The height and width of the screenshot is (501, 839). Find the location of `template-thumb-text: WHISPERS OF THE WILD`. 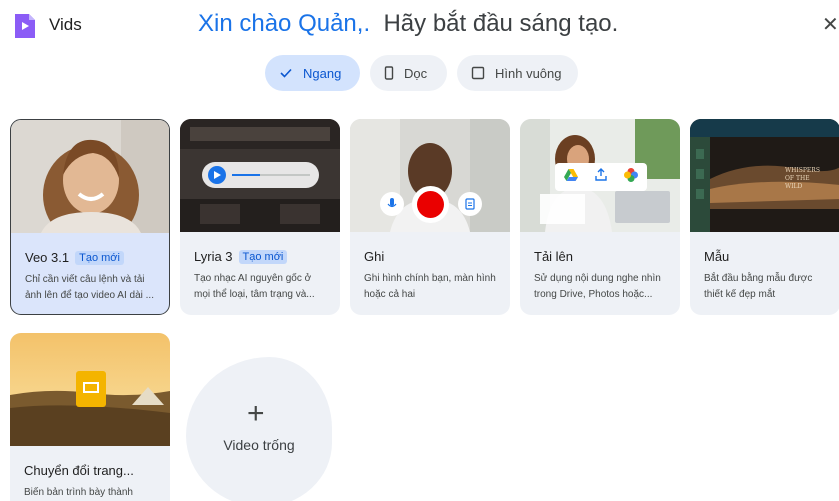

template-thumb-text: WHISPERS OF THE WILD is located at coordinates (802, 178).